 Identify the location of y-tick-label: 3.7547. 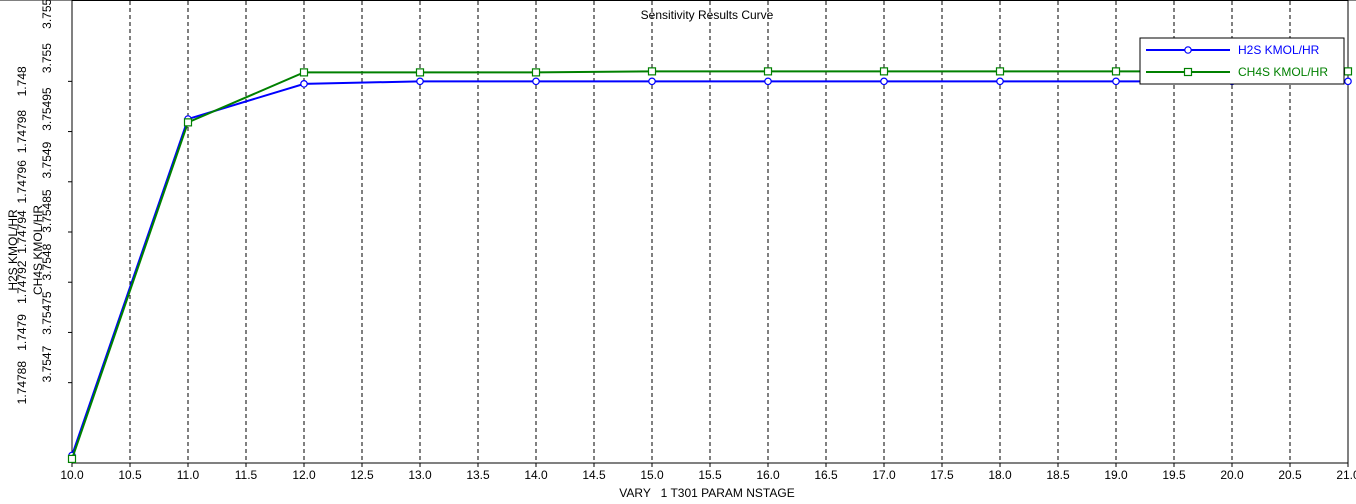
(47, 363).